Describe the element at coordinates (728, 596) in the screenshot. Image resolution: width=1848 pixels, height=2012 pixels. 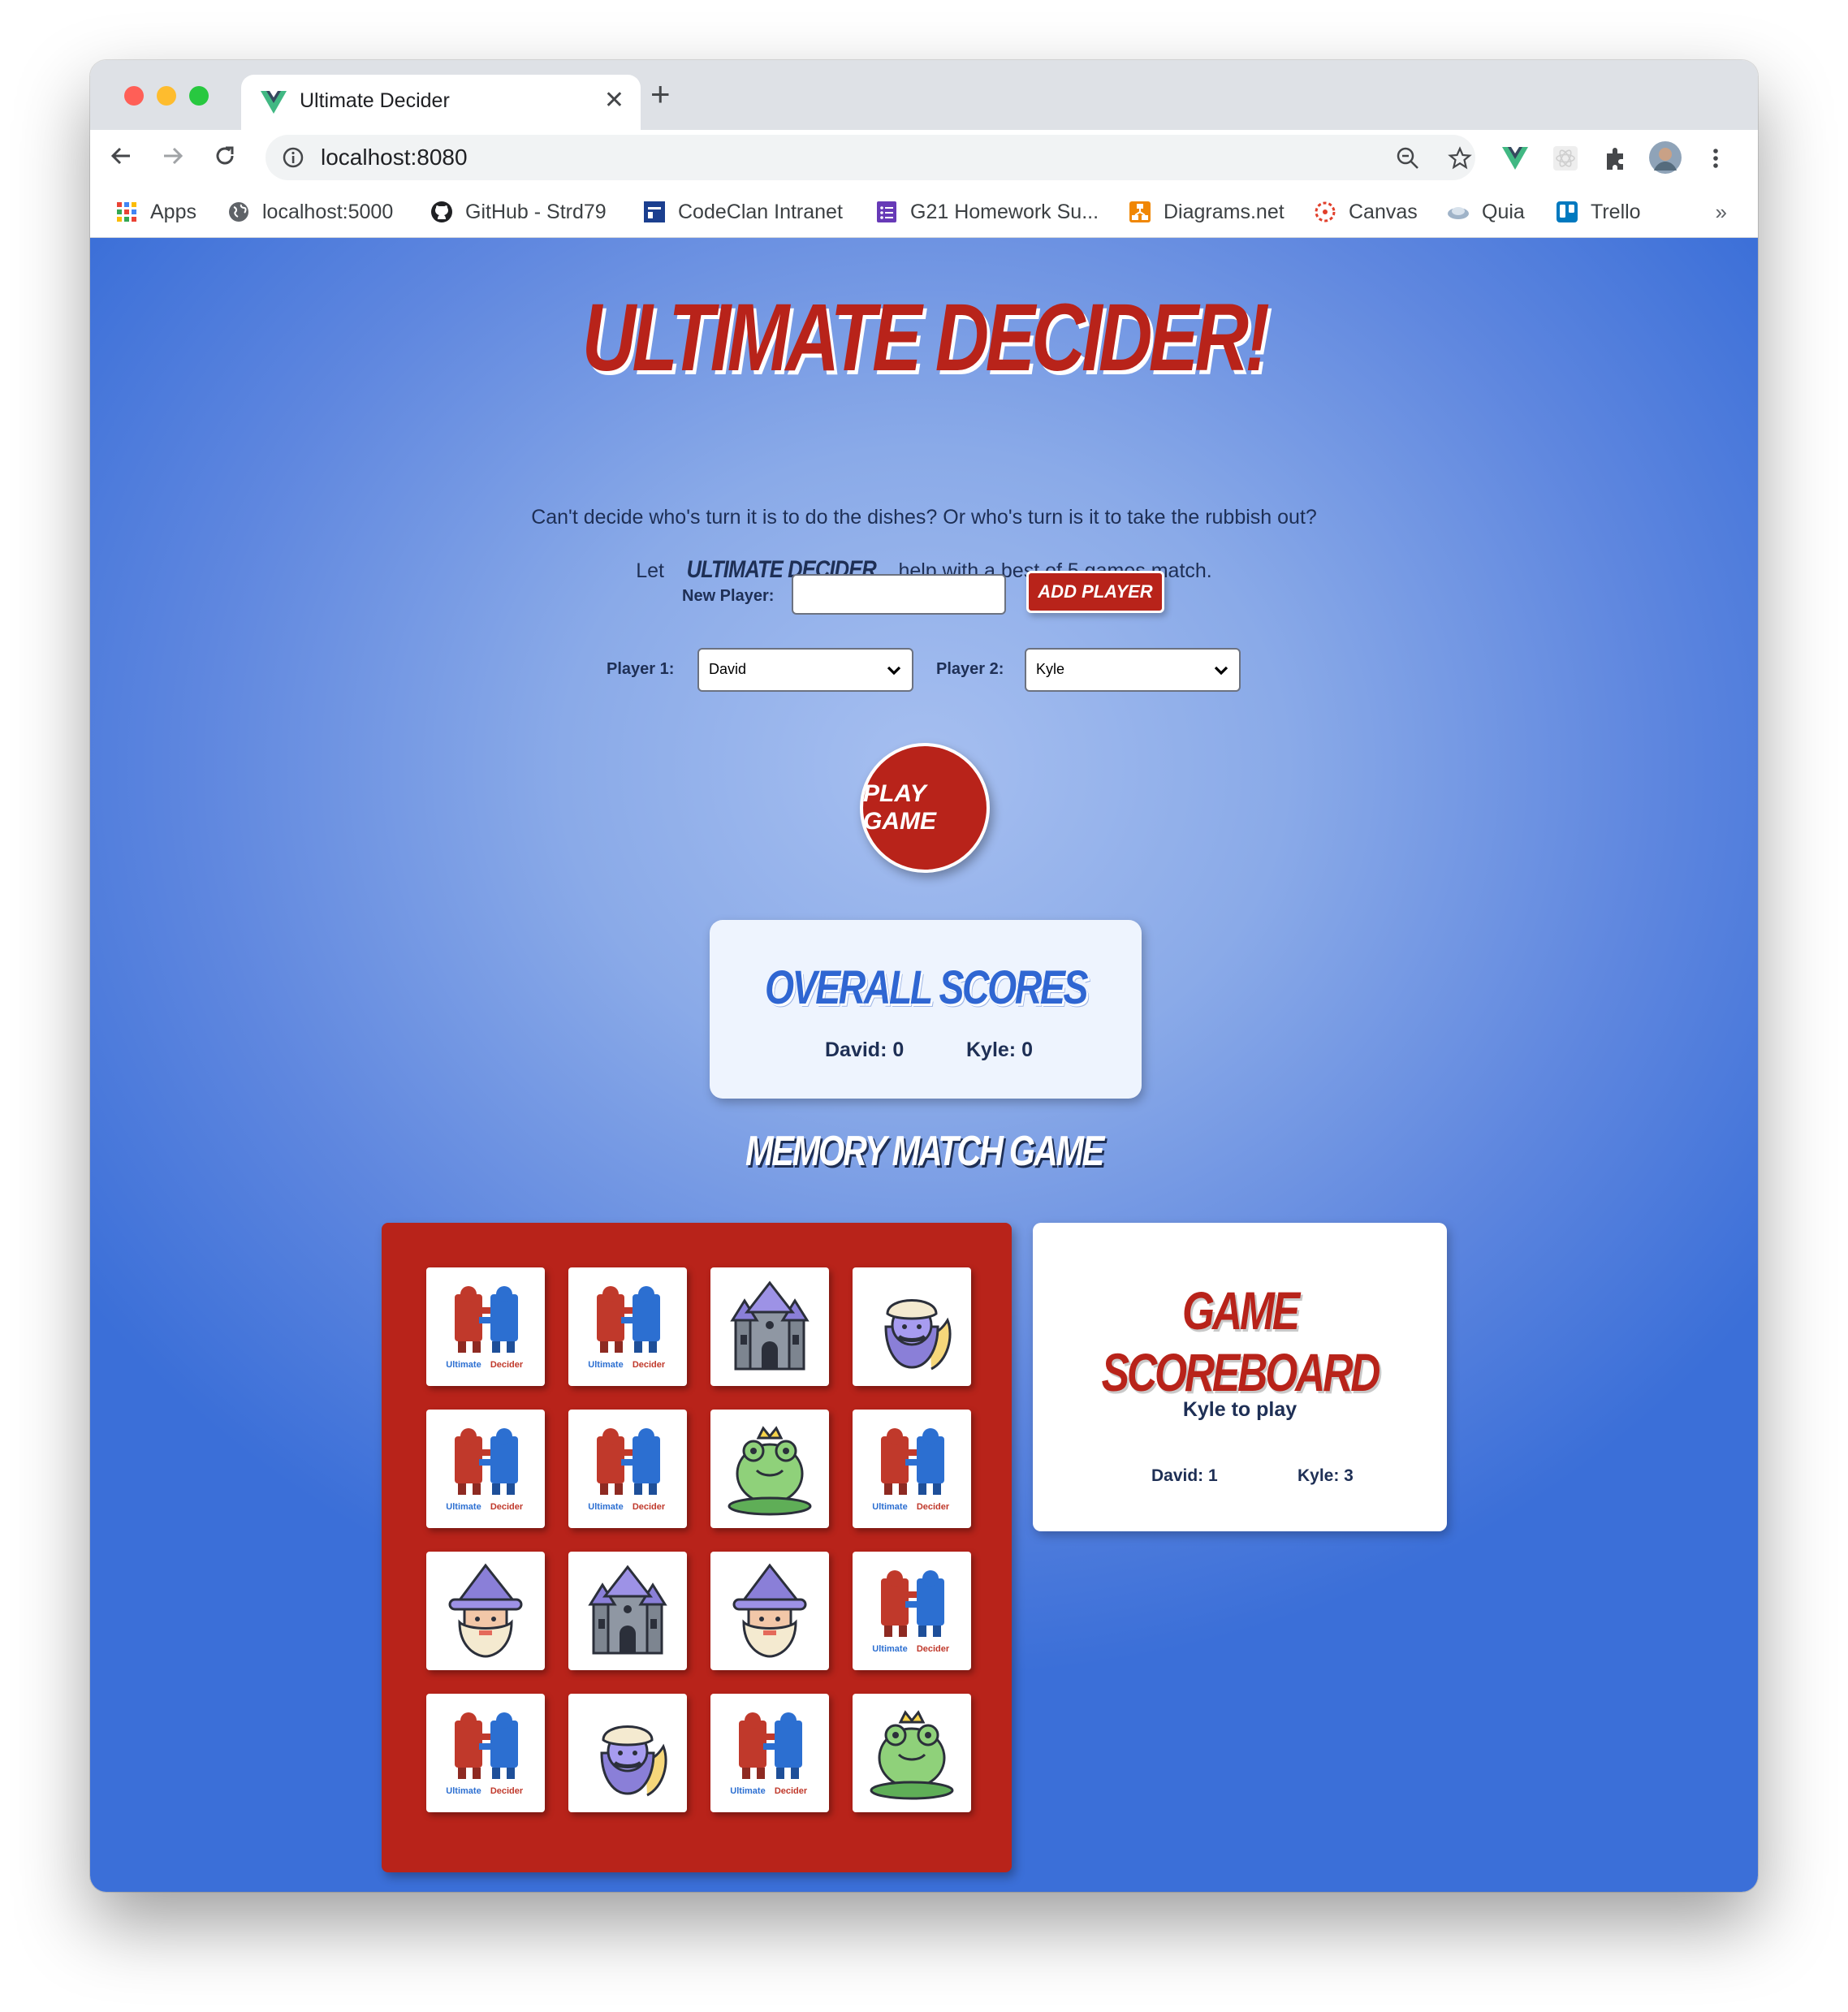
I see `new-player-label: New Player:` at that location.